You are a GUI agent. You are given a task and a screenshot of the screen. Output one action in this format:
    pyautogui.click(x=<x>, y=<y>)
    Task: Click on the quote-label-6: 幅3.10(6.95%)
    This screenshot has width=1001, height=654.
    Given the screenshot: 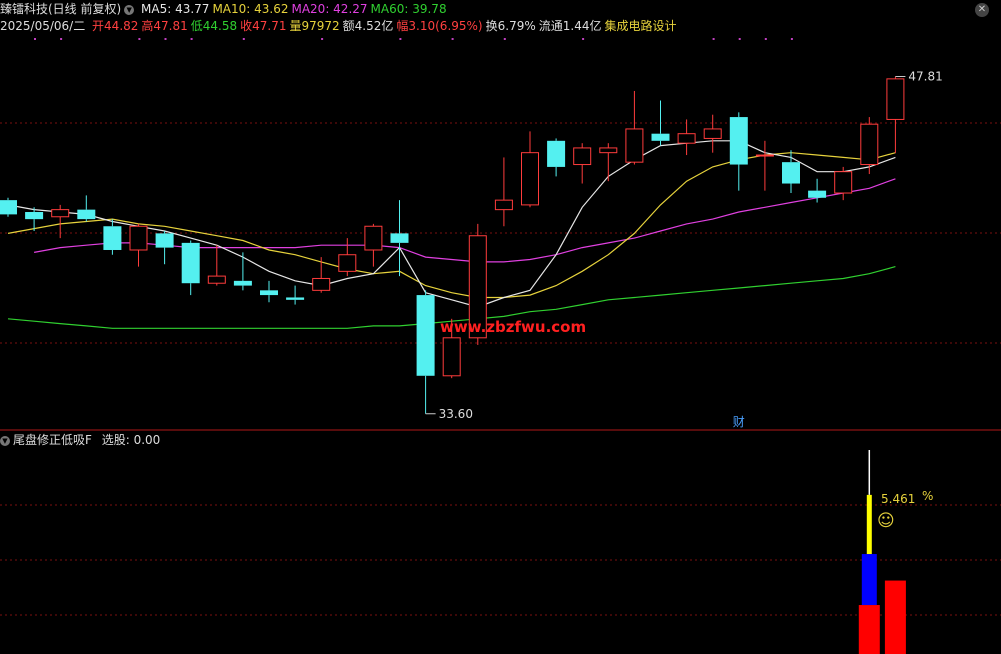 What is the action you would take?
    pyautogui.click(x=439, y=26)
    